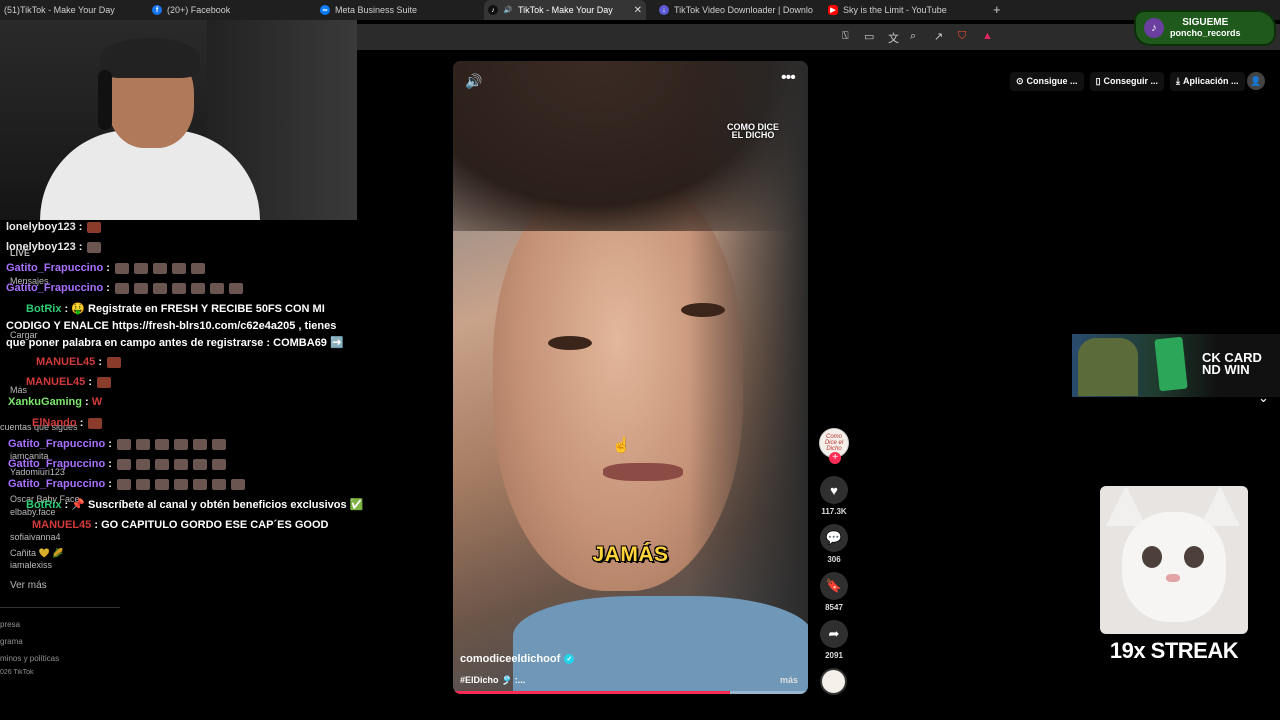 Image resolution: width=1280 pixels, height=720 pixels. Describe the element at coordinates (835, 458) in the screenshot. I see `follow-plus-icon: +` at that location.